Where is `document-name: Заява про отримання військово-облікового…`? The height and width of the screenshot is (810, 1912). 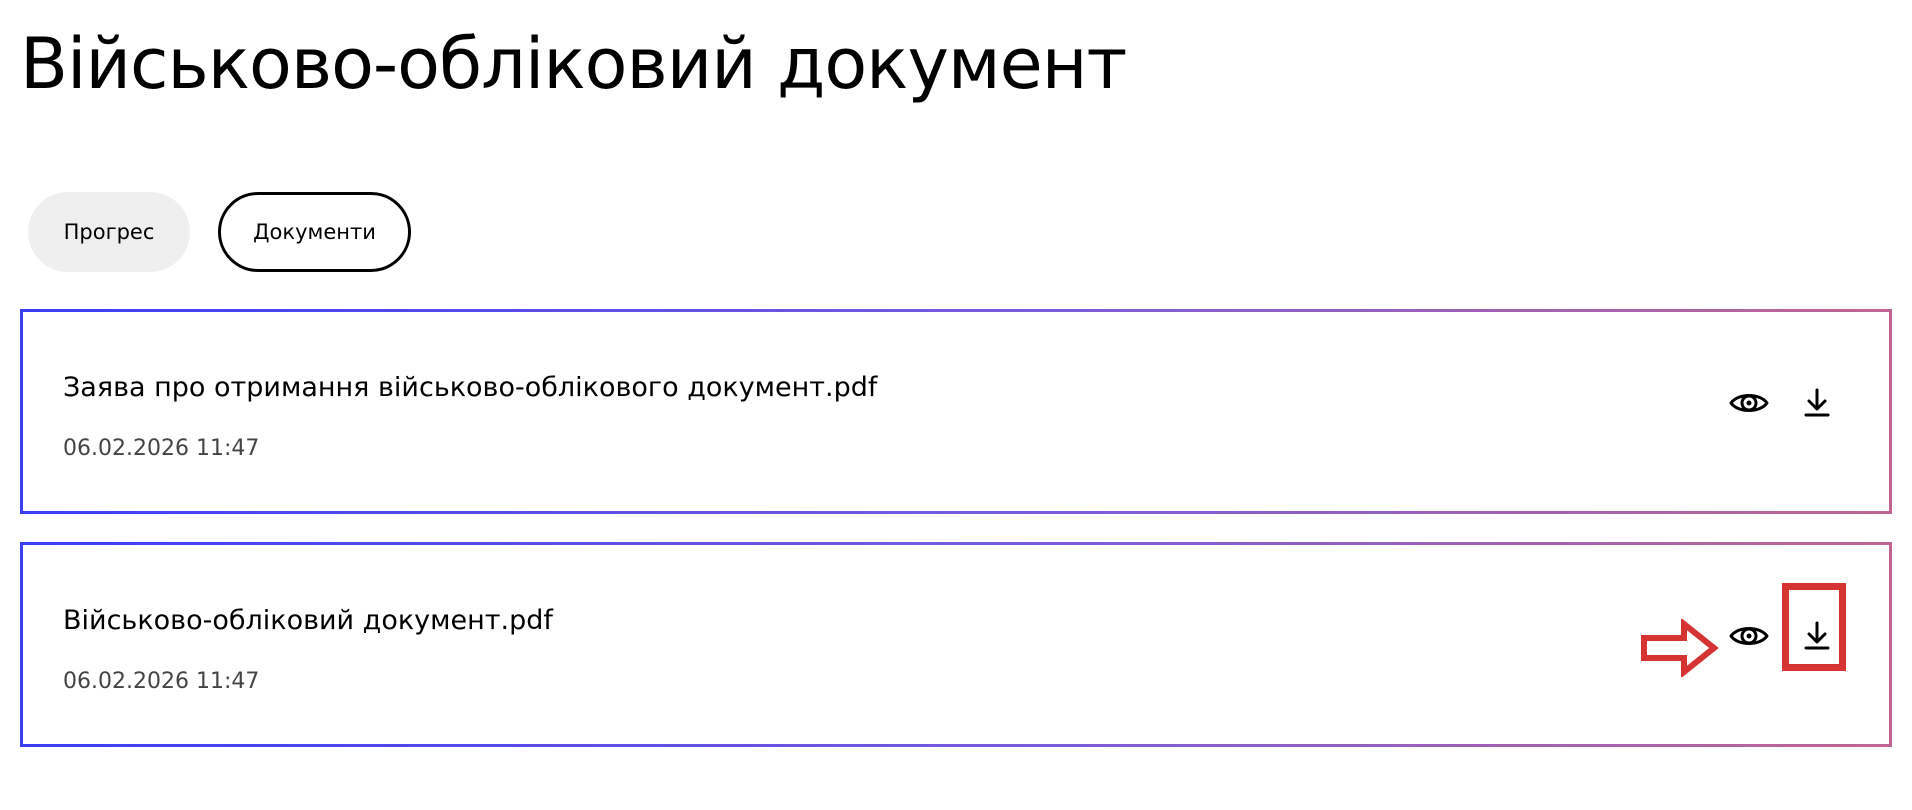
document-name: Заява про отримання військово-облікового… is located at coordinates (470, 387).